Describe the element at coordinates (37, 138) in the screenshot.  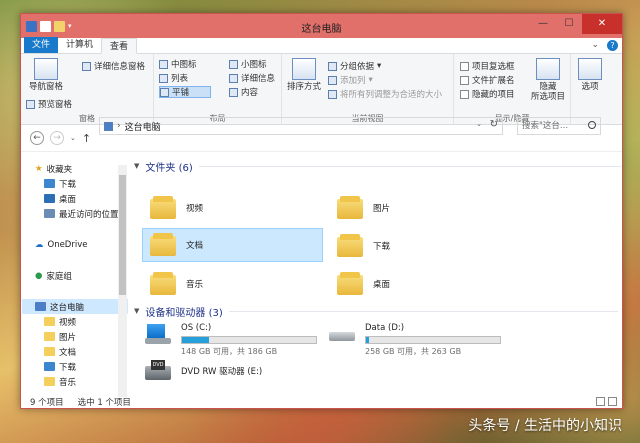
I see `back-button: ←` at that location.